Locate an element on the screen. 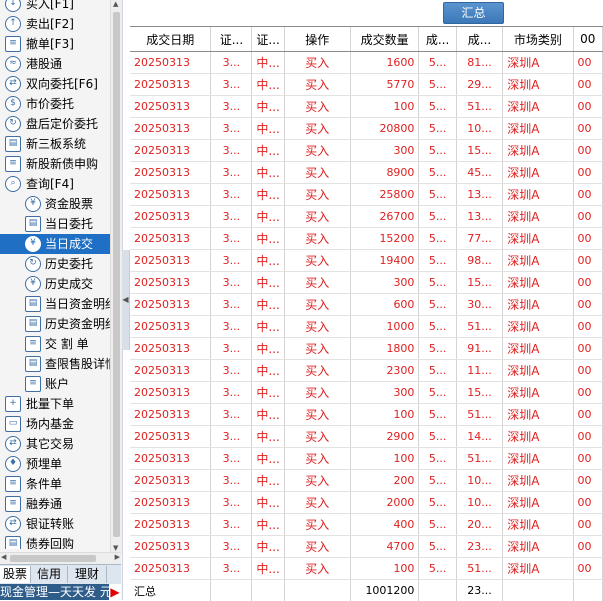 The height and width of the screenshot is (601, 603). table-row: 202503133...中...买入10005...51...深圳A00 is located at coordinates (366, 327).